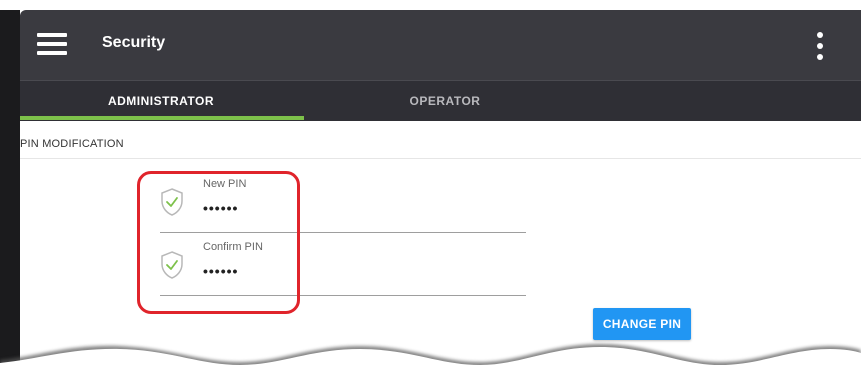  What do you see at coordinates (162, 118) in the screenshot?
I see `active-tab-indicator` at bounding box center [162, 118].